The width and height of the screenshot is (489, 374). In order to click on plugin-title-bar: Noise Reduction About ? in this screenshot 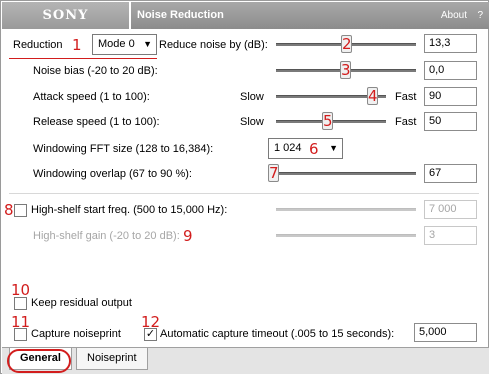, I will do `click(310, 15)`.